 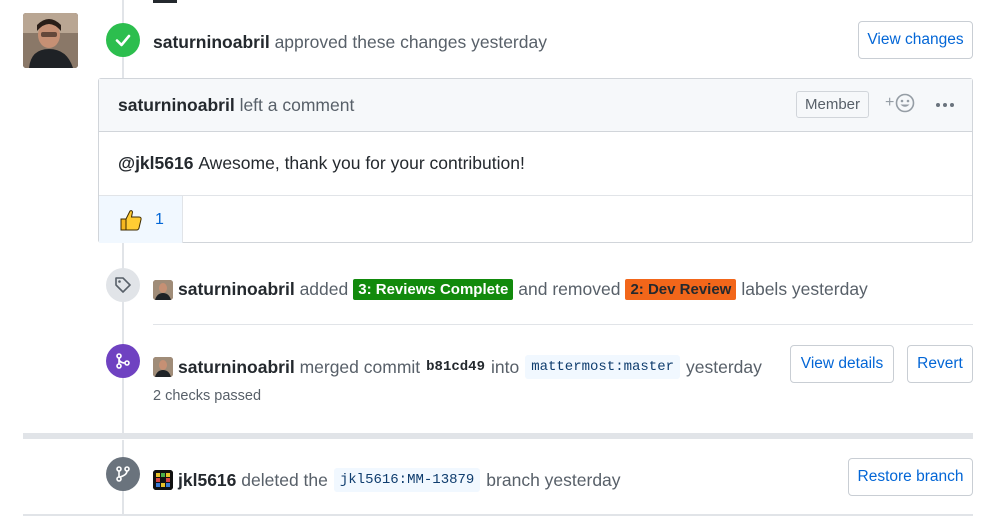 What do you see at coordinates (155, 163) in the screenshot?
I see `comment-mention: @jkl5616` at bounding box center [155, 163].